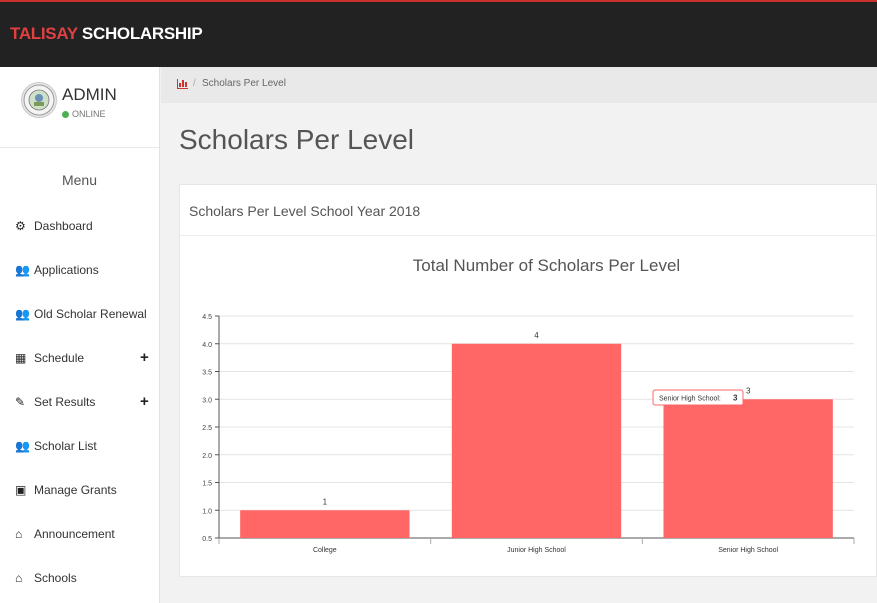 The width and height of the screenshot is (877, 603). What do you see at coordinates (21, 358) in the screenshot?
I see `calendar-icon: ▦` at bounding box center [21, 358].